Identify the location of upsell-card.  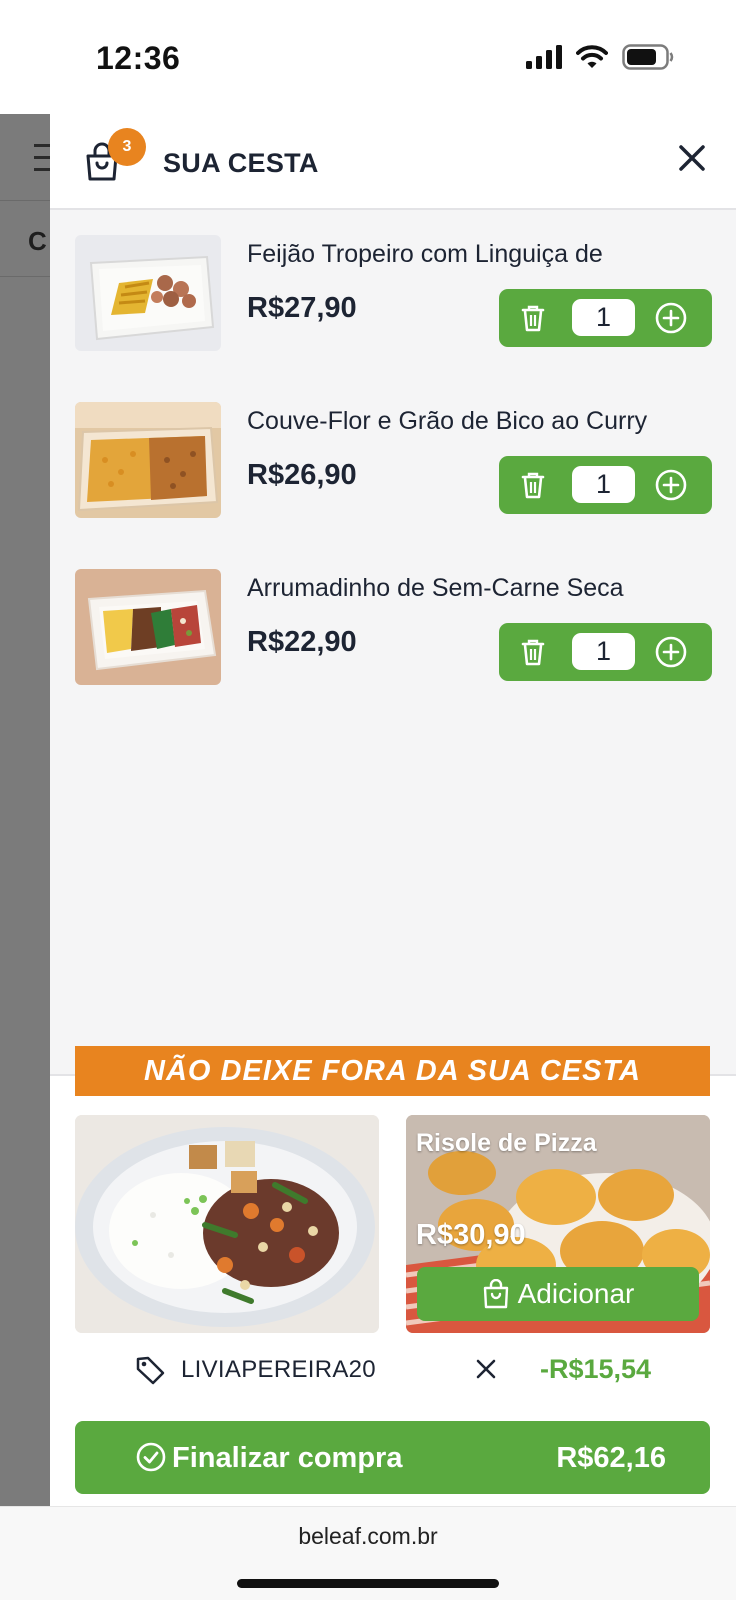
(227, 1224).